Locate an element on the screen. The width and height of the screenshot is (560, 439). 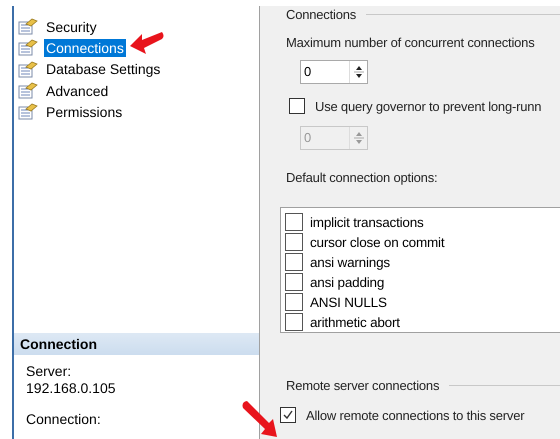
sidebar-item: Database Settings is located at coordinates (103, 69).